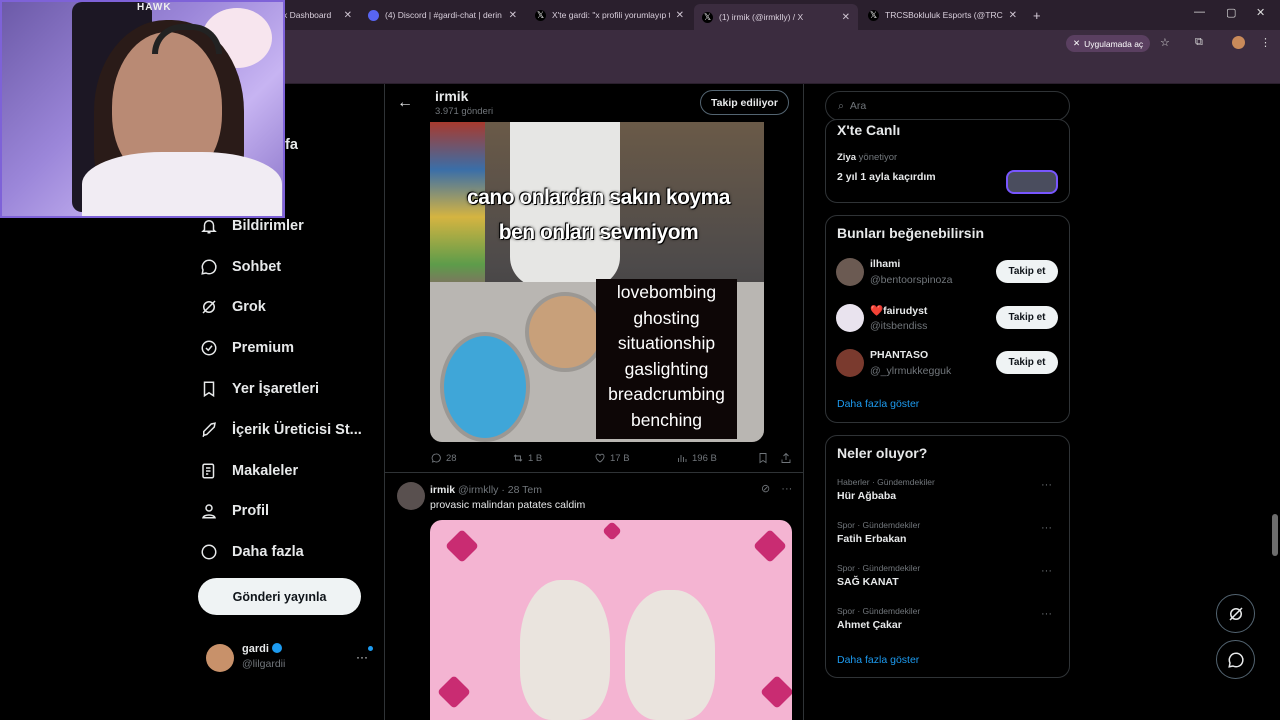  What do you see at coordinates (1235, 659) in the screenshot?
I see `messages-fab-button` at bounding box center [1235, 659].